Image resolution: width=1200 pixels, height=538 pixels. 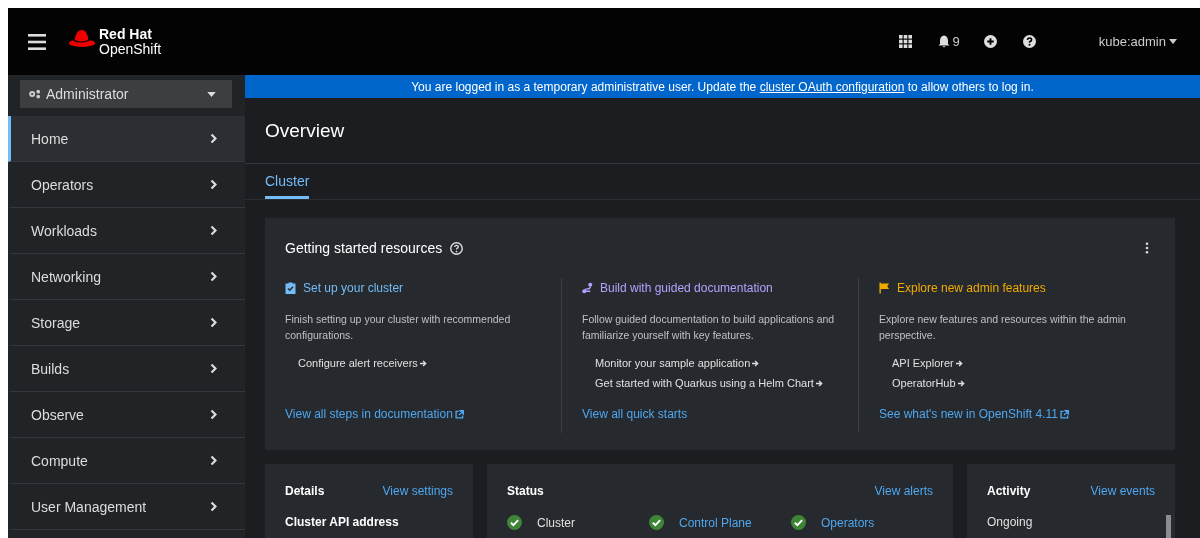 I want to click on oauth-link: cluster OAuth configuration, so click(x=832, y=86).